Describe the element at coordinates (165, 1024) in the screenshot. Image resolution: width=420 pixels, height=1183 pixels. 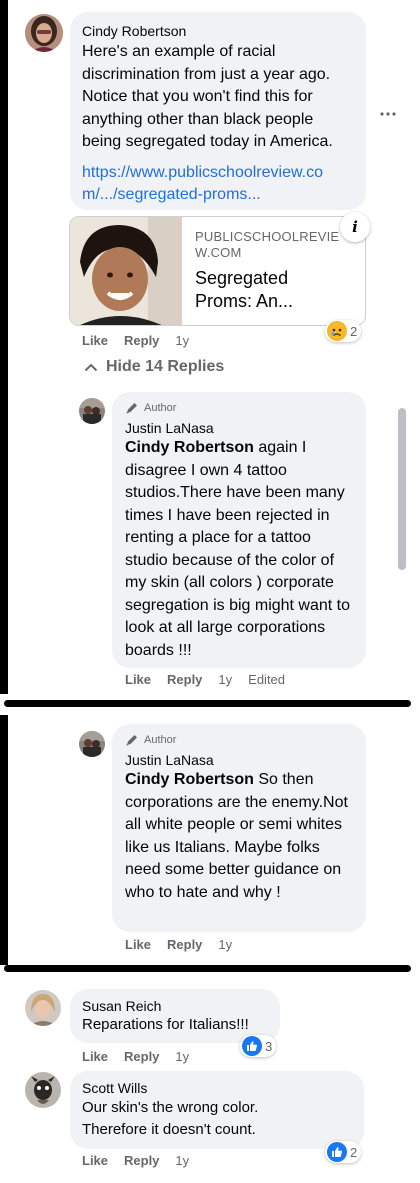
I see `comment-text: Reparations for Italians!!!` at that location.